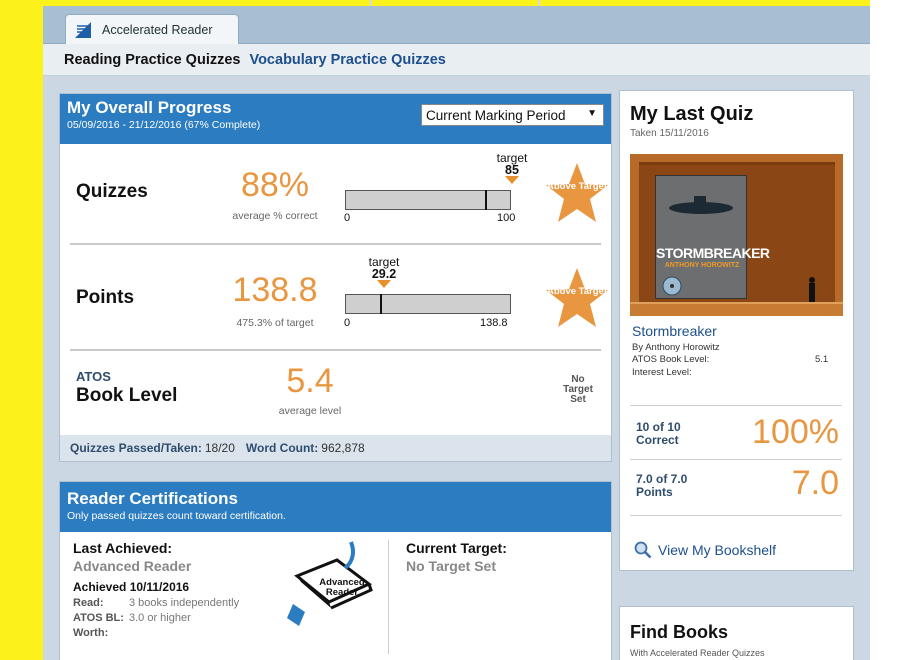 The height and width of the screenshot is (660, 904). Describe the element at coordinates (428, 304) in the screenshot. I see `points-bar` at that location.